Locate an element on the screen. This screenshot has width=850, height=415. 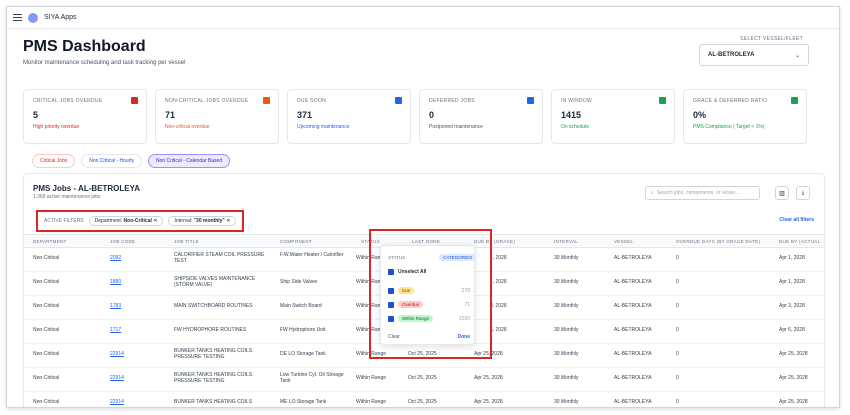
filter-chip-department: Department: Non-Critical ✕ is located at coordinates (126, 221).